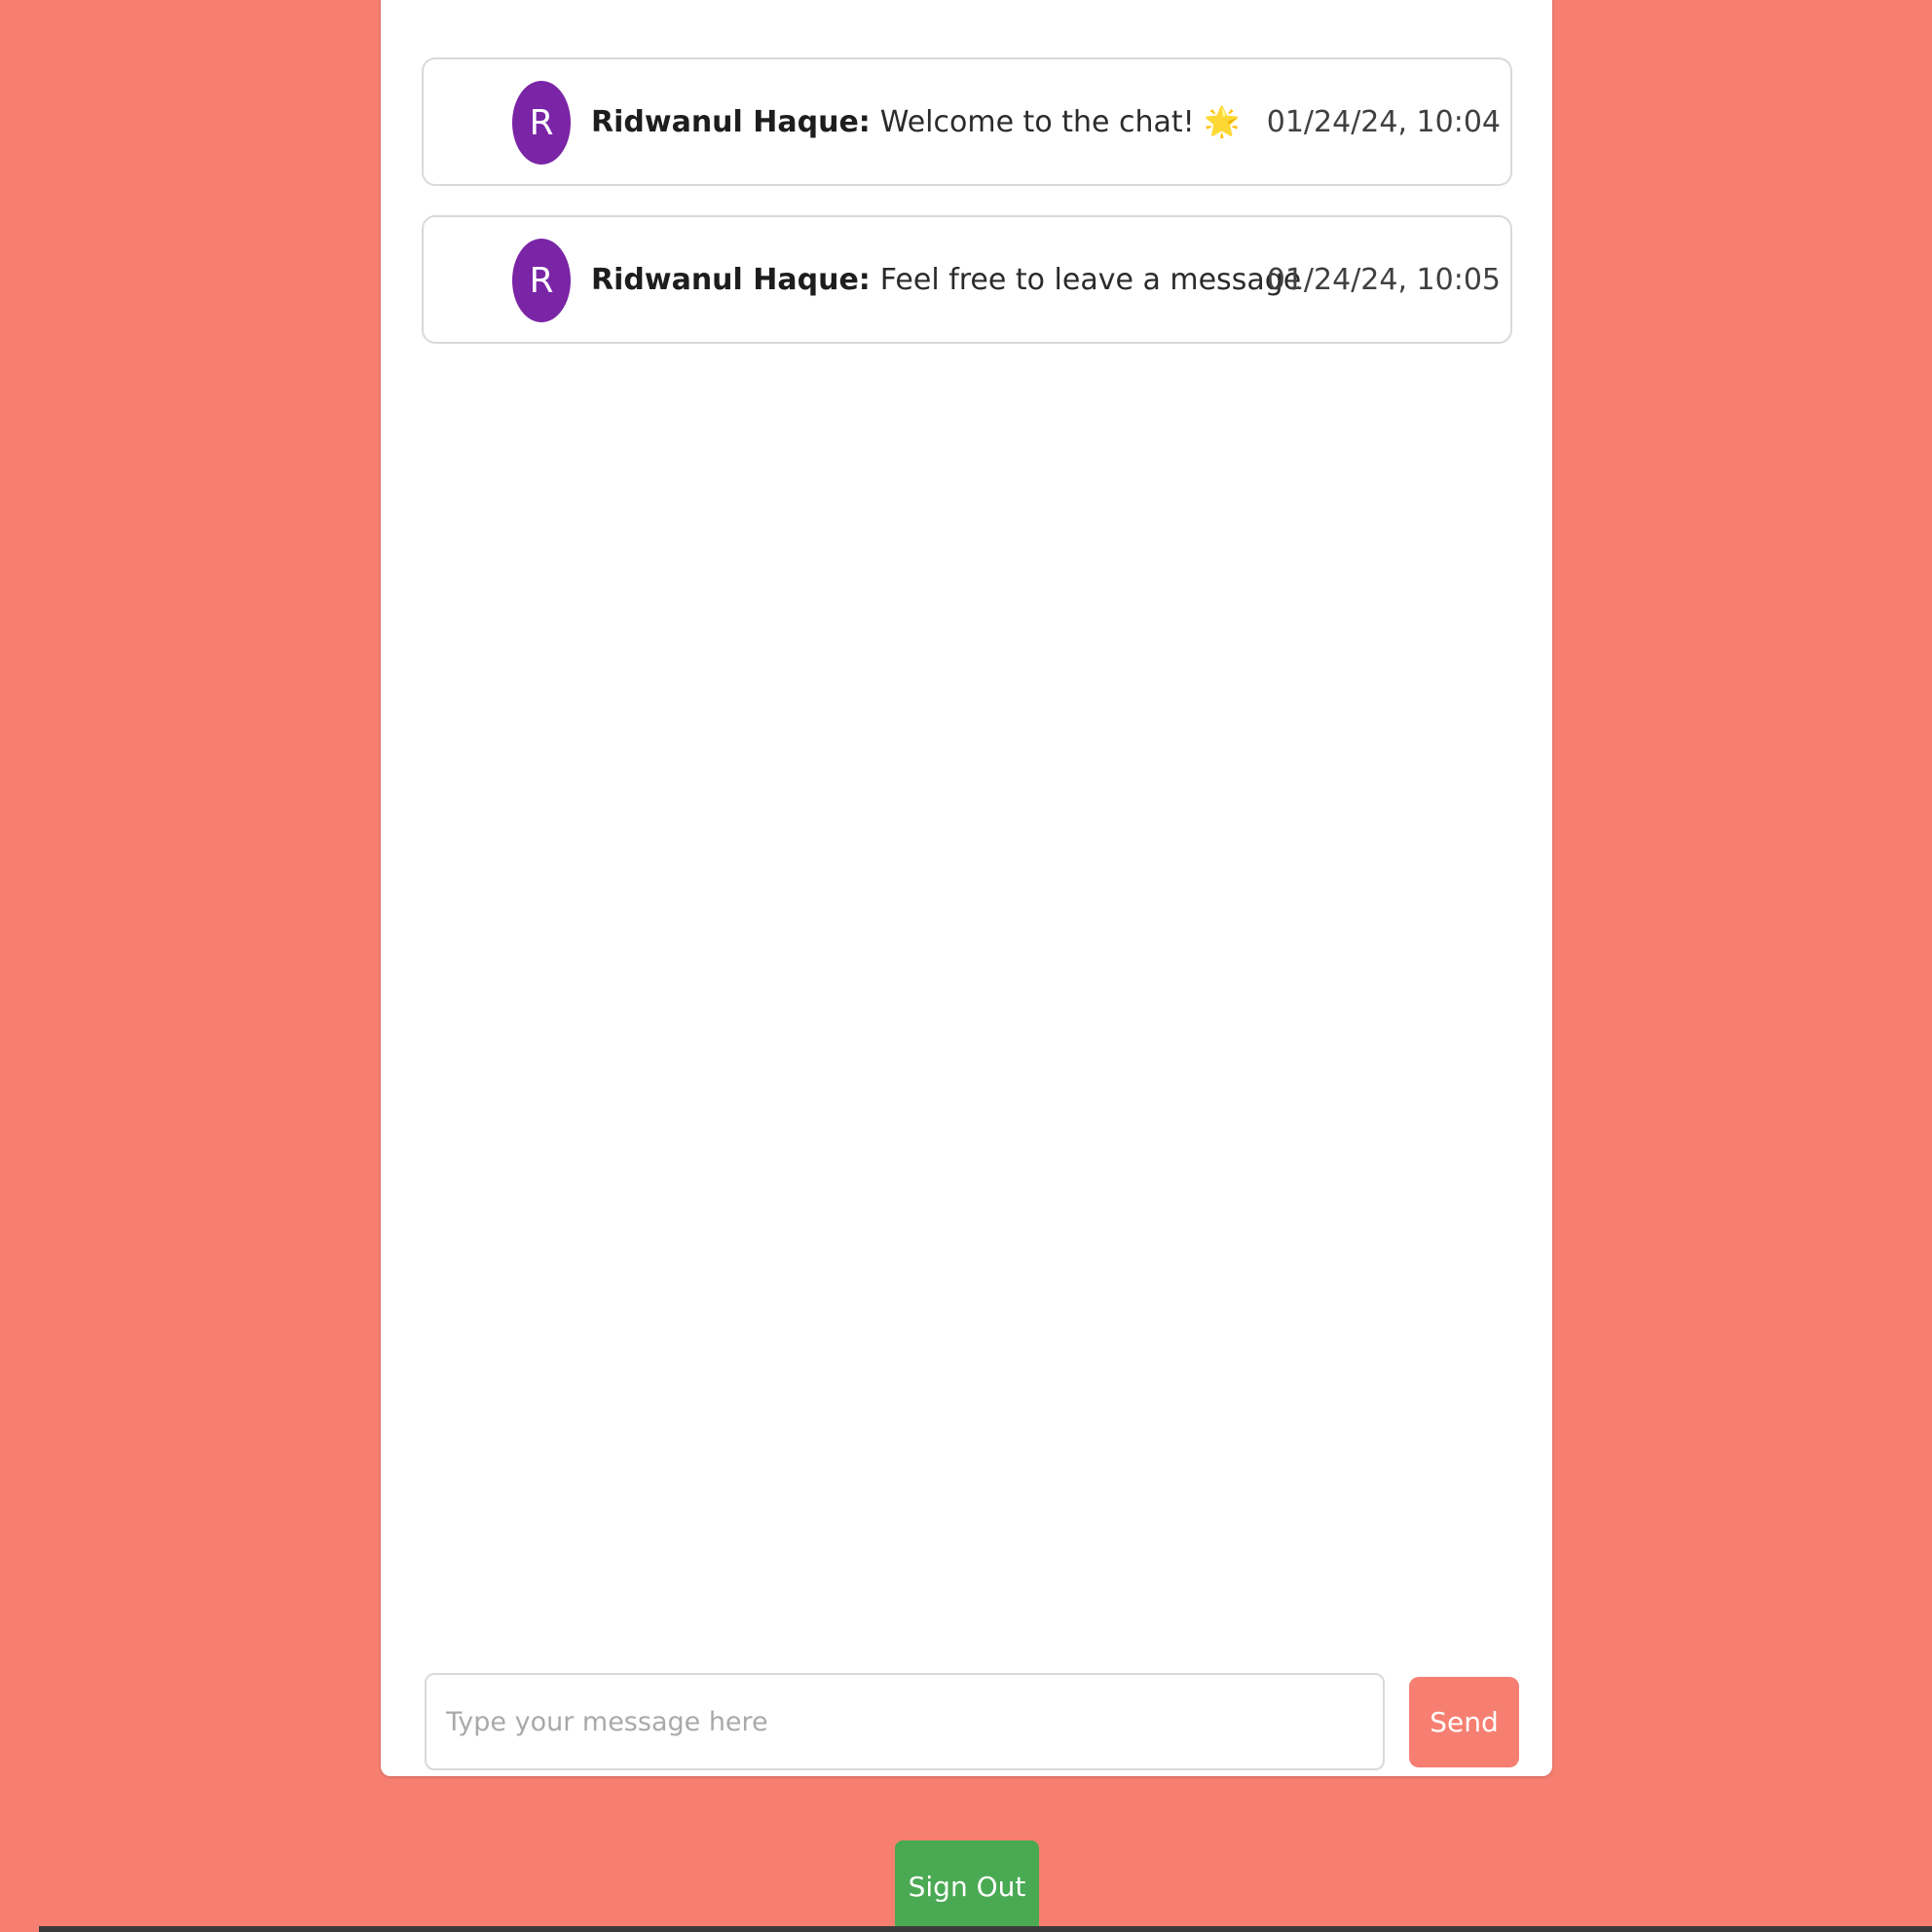  I want to click on window-bottom-edge, so click(985, 1929).